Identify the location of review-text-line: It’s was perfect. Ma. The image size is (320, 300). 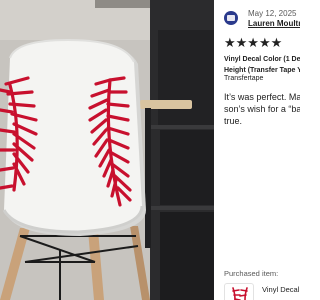
(262, 97).